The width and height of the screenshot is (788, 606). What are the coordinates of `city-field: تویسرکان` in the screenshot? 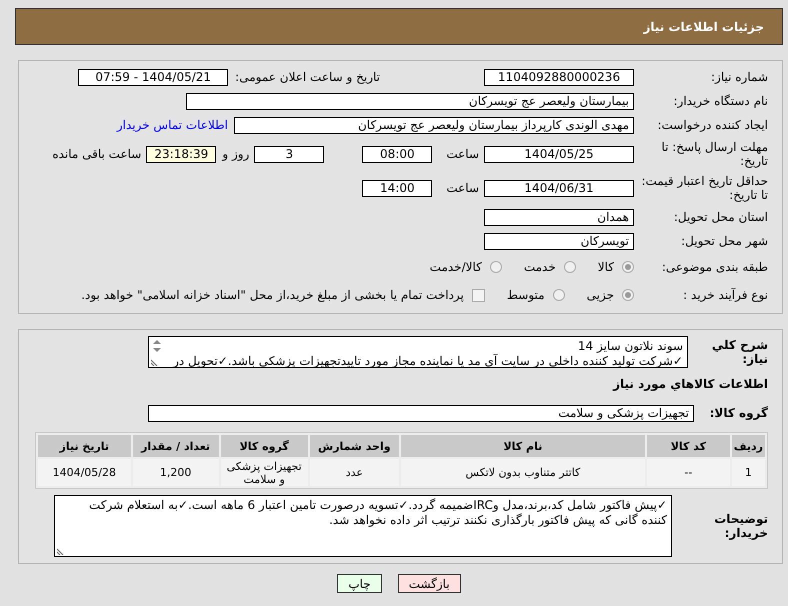 It's located at (559, 241).